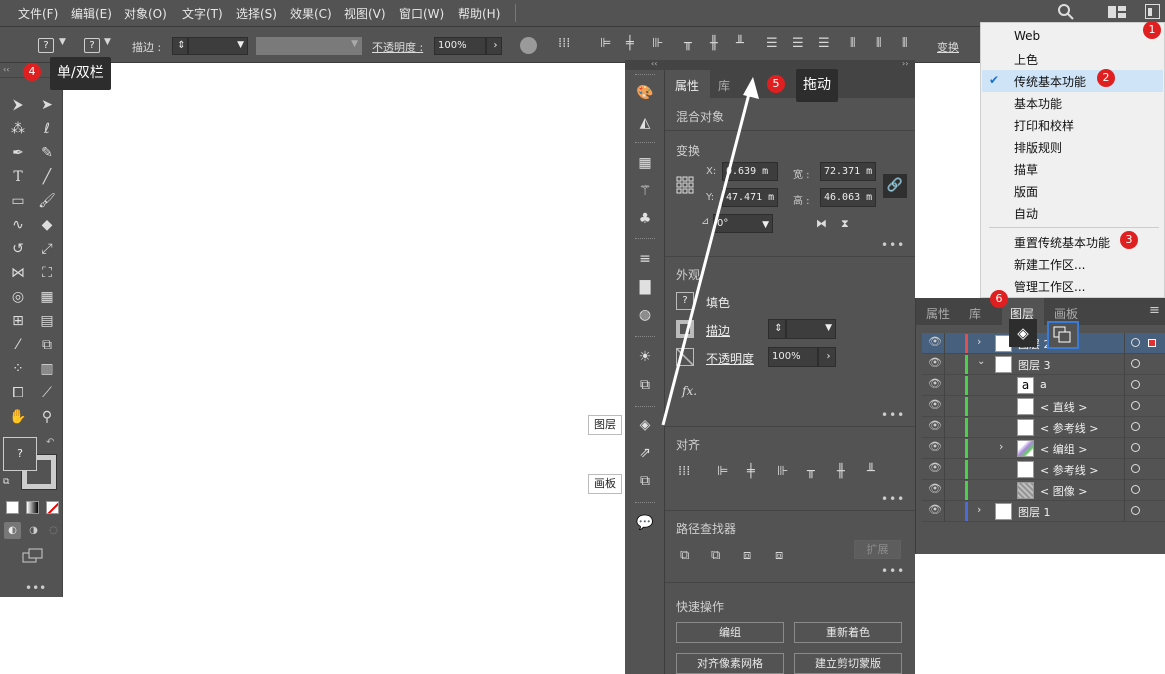  What do you see at coordinates (645, 191) in the screenshot?
I see `brushes-icon: ⚚` at bounding box center [645, 191].